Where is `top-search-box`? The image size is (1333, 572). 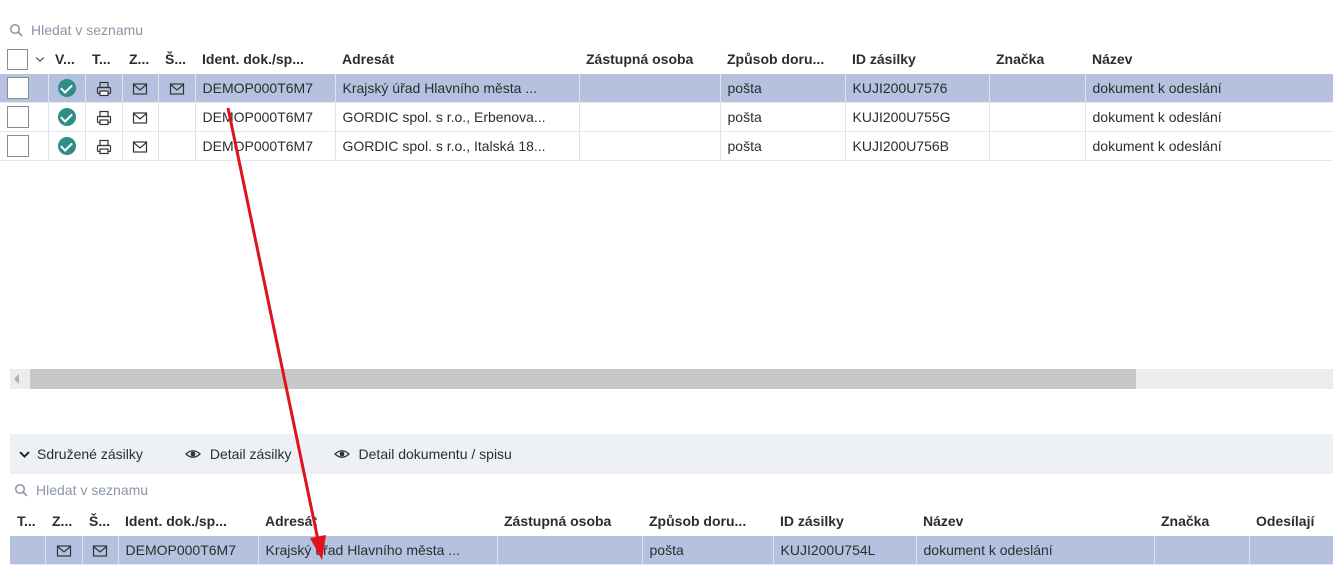
top-search-box is located at coordinates (127, 30).